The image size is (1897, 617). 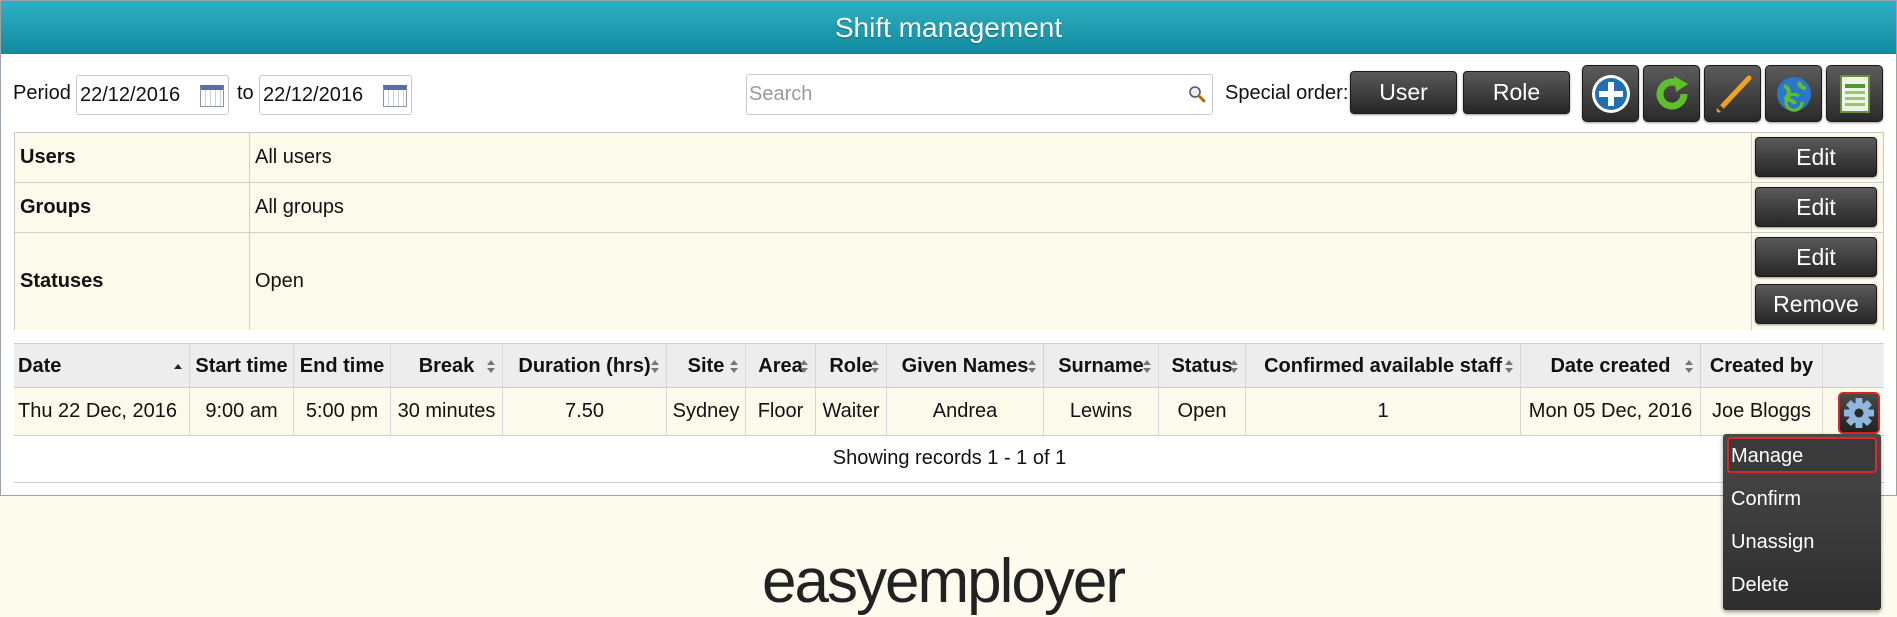 What do you see at coordinates (1816, 257) in the screenshot?
I see `edit-statuses-button: Edit` at bounding box center [1816, 257].